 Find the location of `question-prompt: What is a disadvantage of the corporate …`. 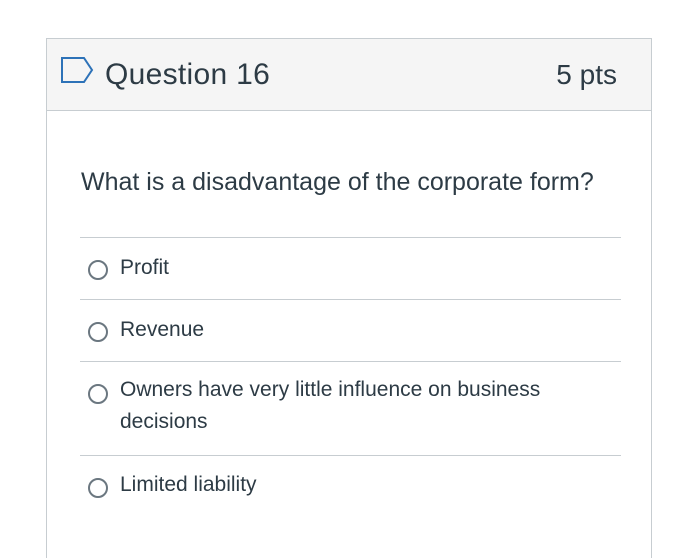

question-prompt: What is a disadvantage of the corporate … is located at coordinates (337, 182).